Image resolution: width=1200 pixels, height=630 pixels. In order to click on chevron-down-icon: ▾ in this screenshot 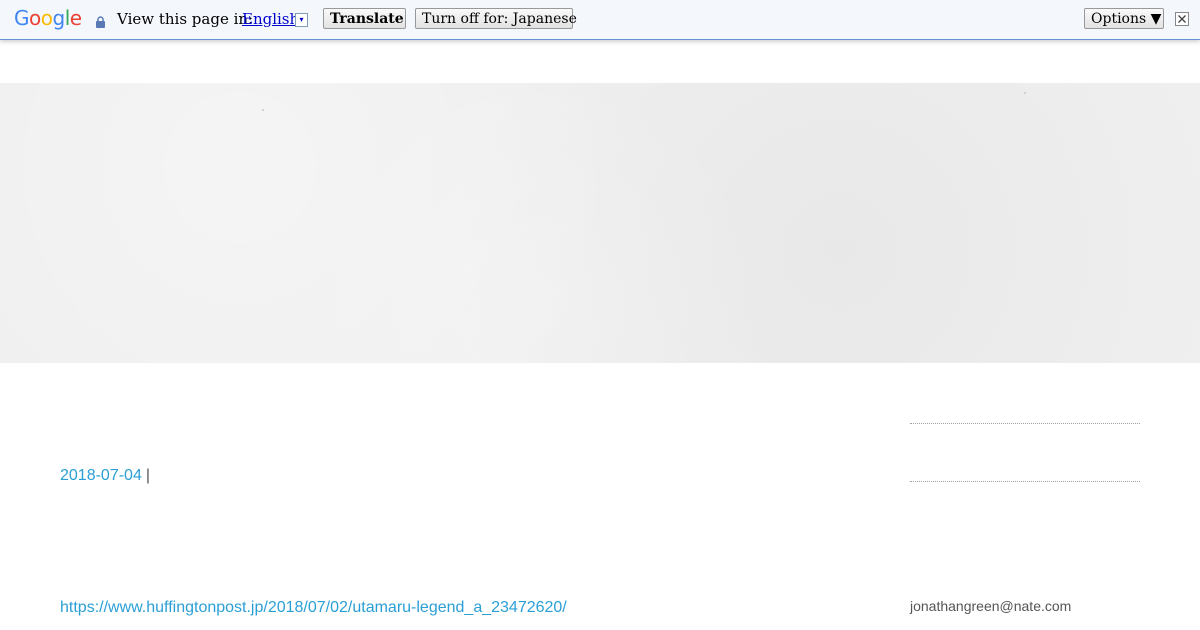, I will do `click(301, 20)`.